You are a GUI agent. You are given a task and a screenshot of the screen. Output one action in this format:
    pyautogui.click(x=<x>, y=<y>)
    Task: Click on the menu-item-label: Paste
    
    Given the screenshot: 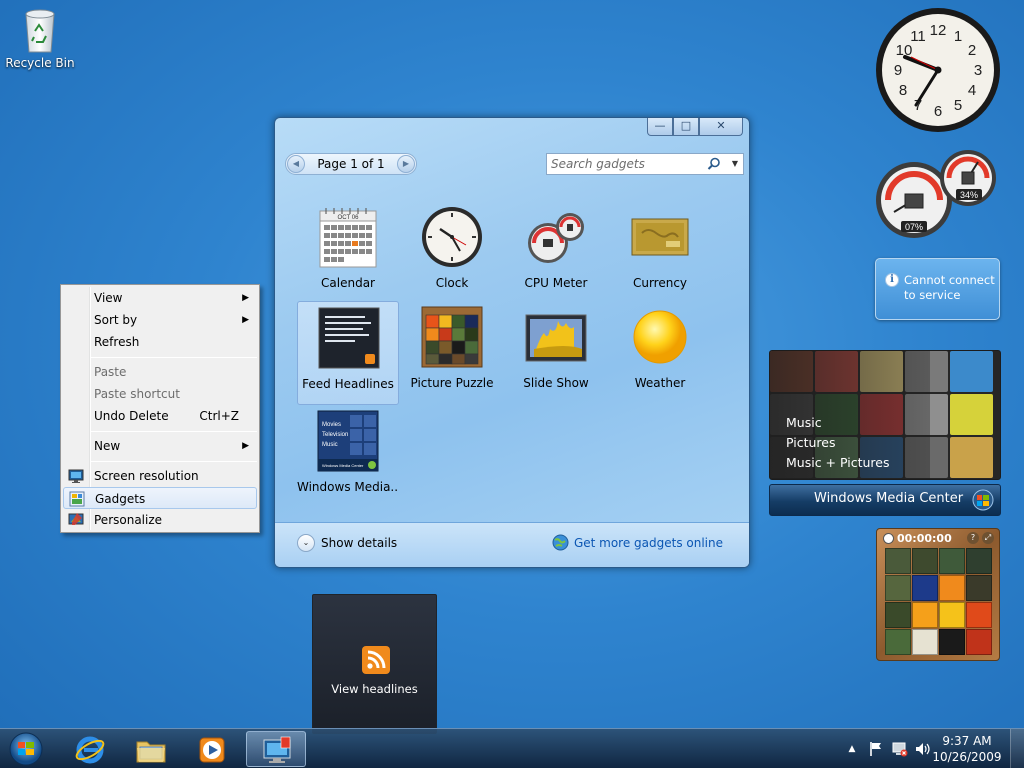 What is the action you would take?
    pyautogui.click(x=110, y=372)
    